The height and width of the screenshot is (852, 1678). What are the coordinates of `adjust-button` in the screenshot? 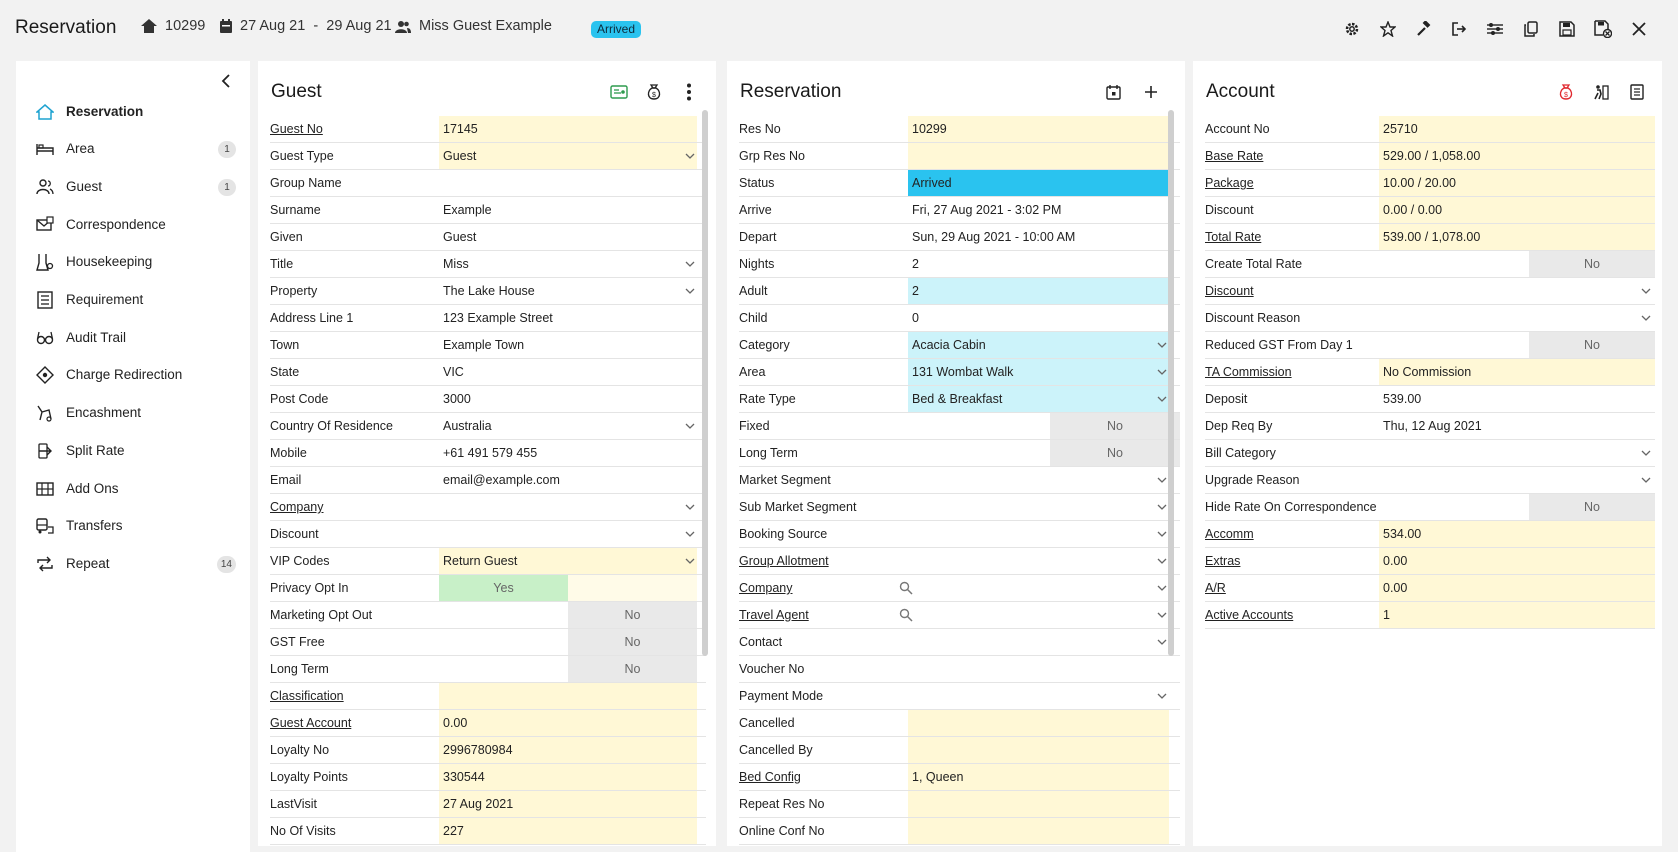 It's located at (1495, 29).